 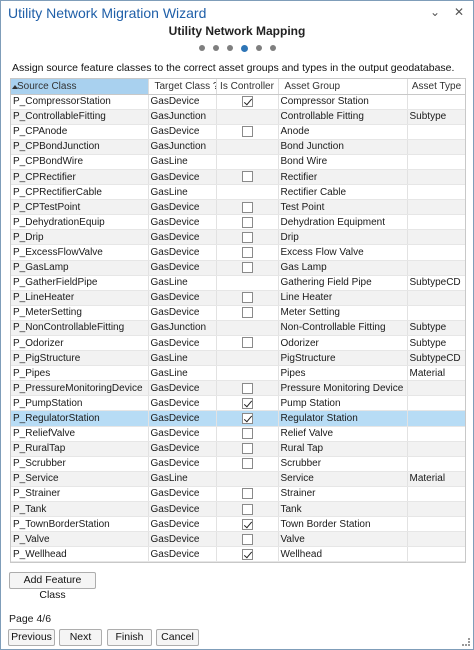 I want to click on table-row: P_Drip GasDevice Drip, so click(x=238, y=237).